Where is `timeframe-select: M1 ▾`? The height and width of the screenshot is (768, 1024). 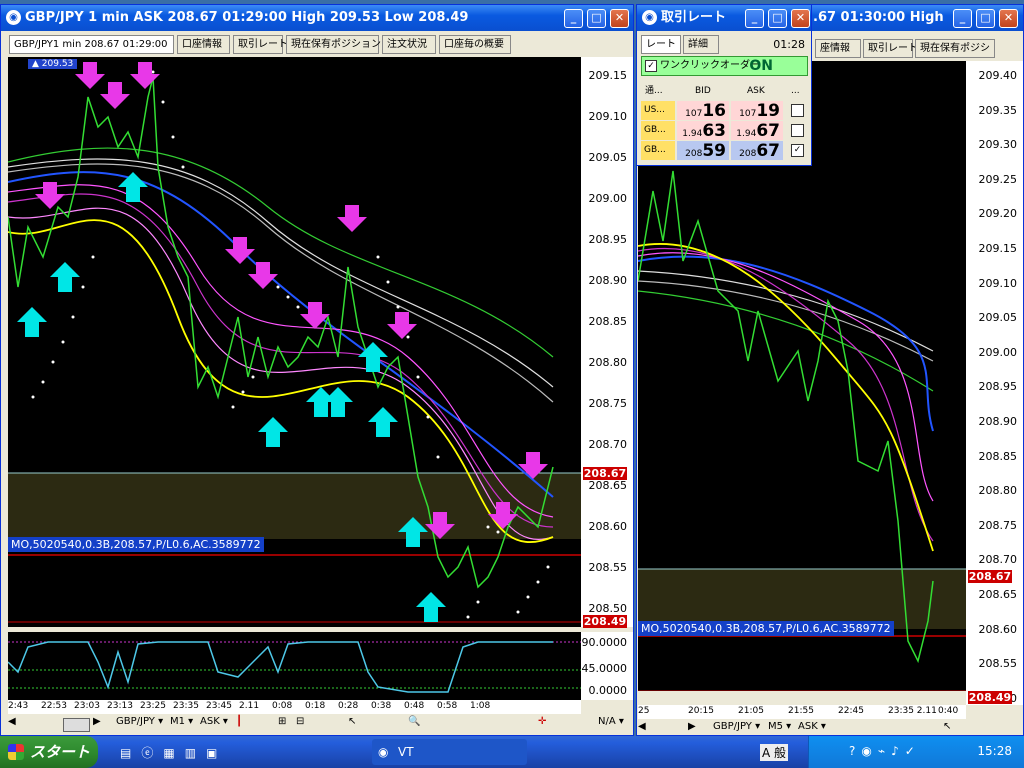 timeframe-select: M1 ▾ is located at coordinates (181, 721).